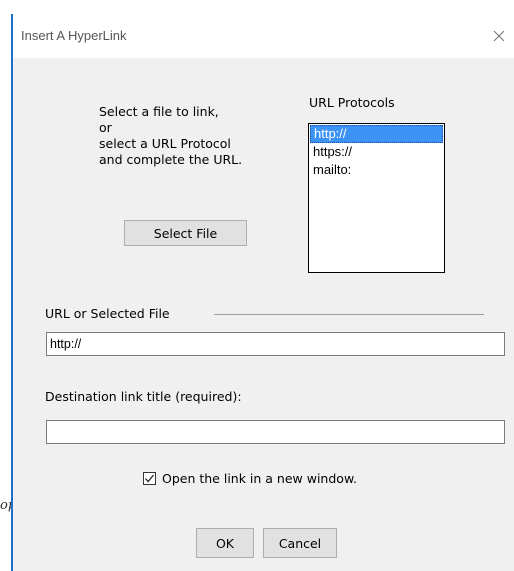 Image resolution: width=514 pixels, height=571 pixels. Describe the element at coordinates (376, 134) in the screenshot. I see `protocol-item-http: http://` at that location.